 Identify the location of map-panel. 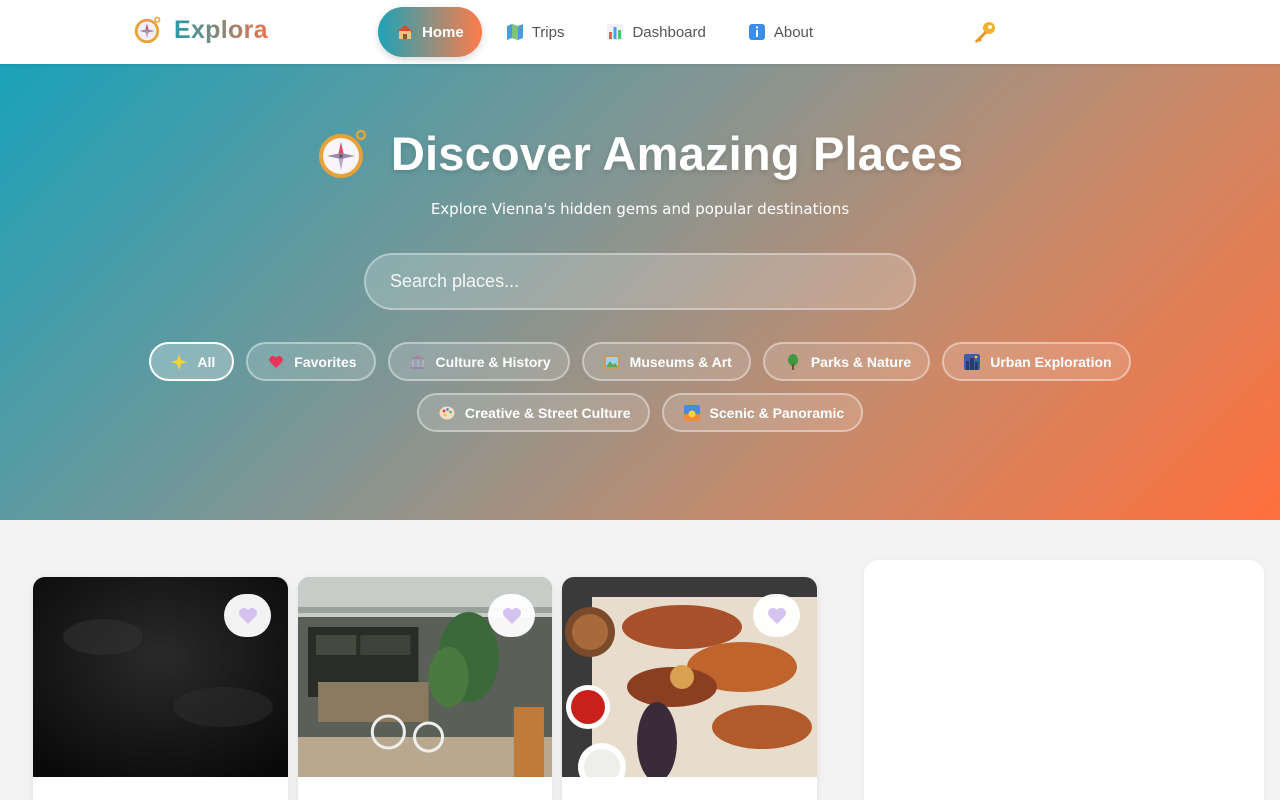
(1064, 680).